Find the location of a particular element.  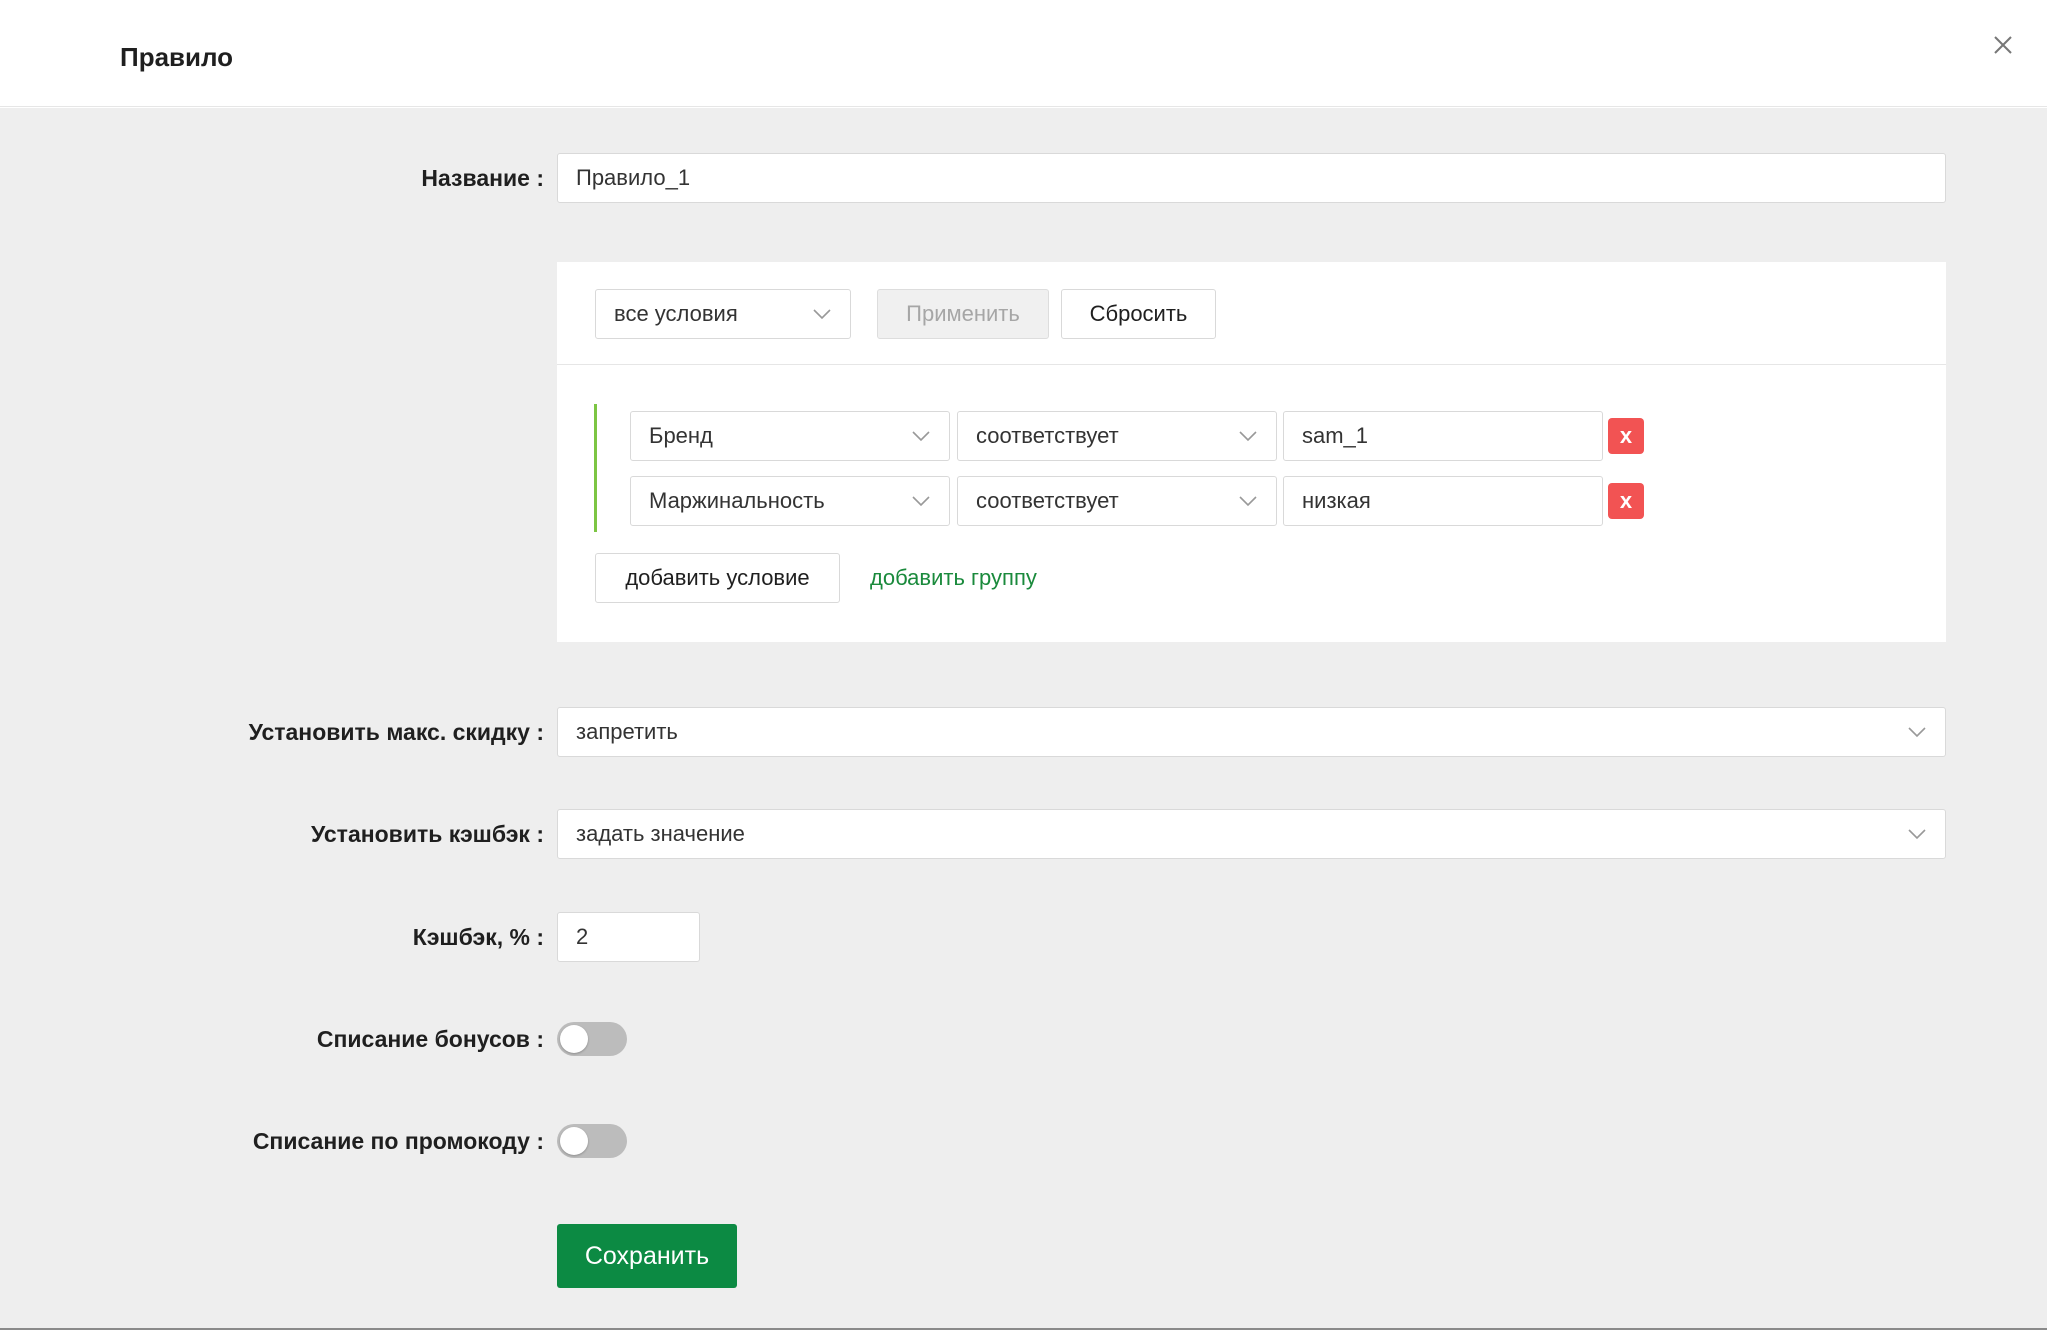

conditions-mode-select: все условия is located at coordinates (723, 314).